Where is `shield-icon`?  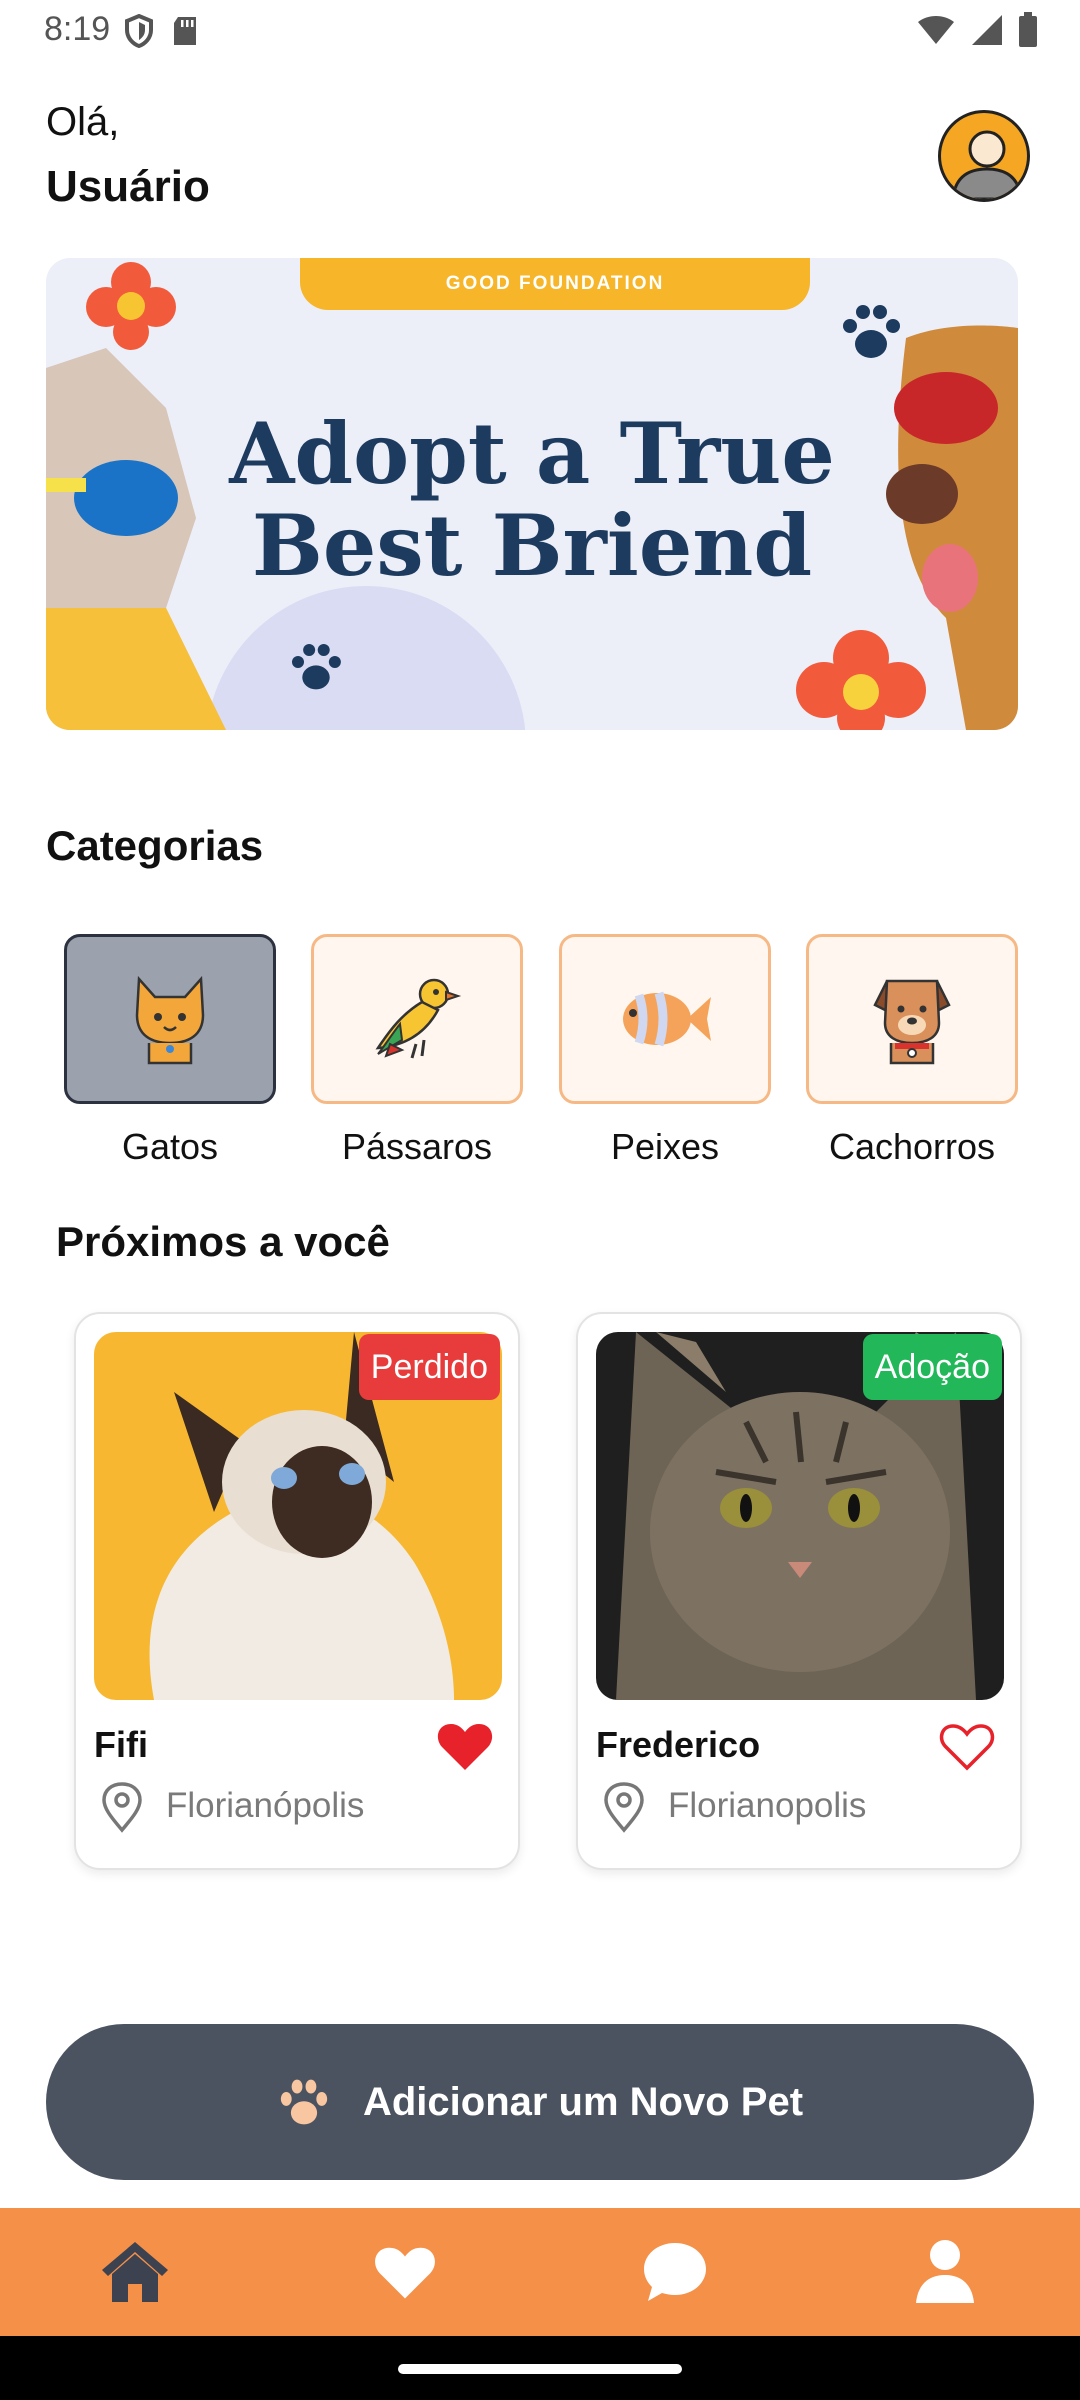 shield-icon is located at coordinates (139, 31).